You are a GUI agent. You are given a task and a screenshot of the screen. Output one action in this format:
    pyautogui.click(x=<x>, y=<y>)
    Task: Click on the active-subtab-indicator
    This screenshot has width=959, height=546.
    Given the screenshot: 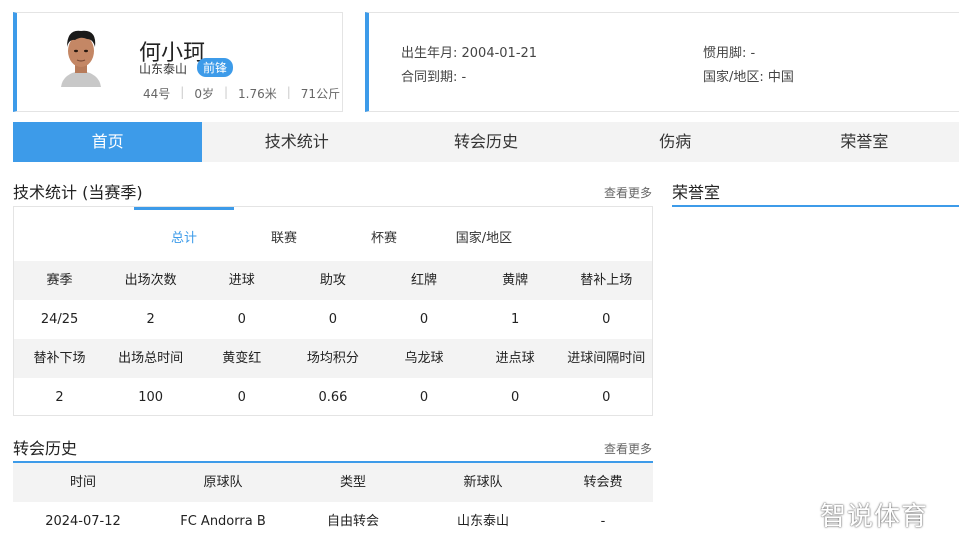 What is the action you would take?
    pyautogui.click(x=184, y=208)
    